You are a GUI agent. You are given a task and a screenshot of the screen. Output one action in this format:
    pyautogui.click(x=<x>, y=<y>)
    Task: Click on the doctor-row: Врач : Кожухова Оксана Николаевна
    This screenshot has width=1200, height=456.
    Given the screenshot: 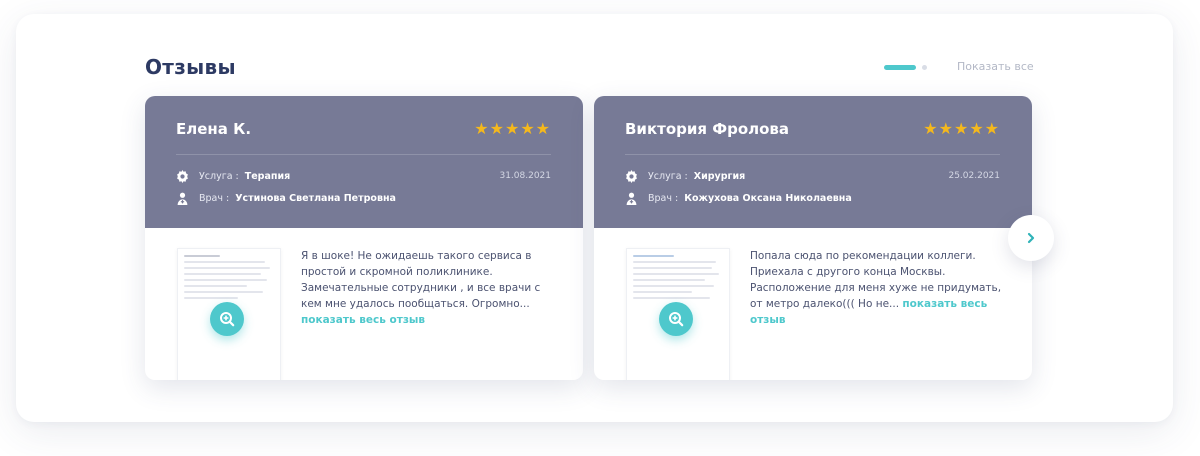 What is the action you would take?
    pyautogui.click(x=738, y=198)
    